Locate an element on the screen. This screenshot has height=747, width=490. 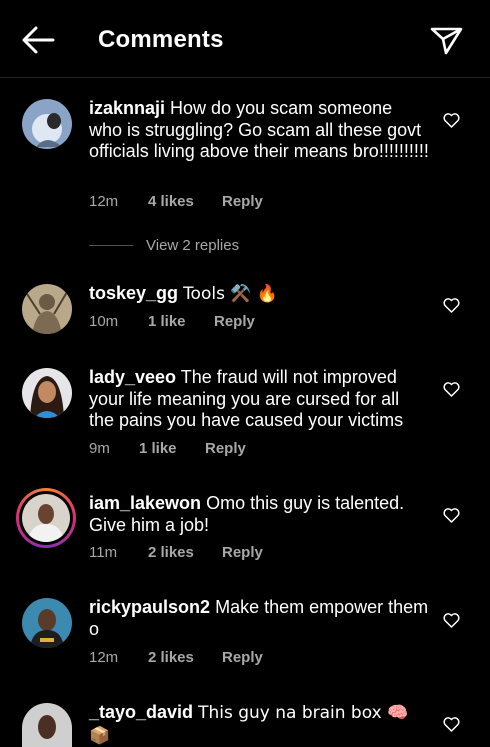
username: toskey_gg is located at coordinates (133, 293).